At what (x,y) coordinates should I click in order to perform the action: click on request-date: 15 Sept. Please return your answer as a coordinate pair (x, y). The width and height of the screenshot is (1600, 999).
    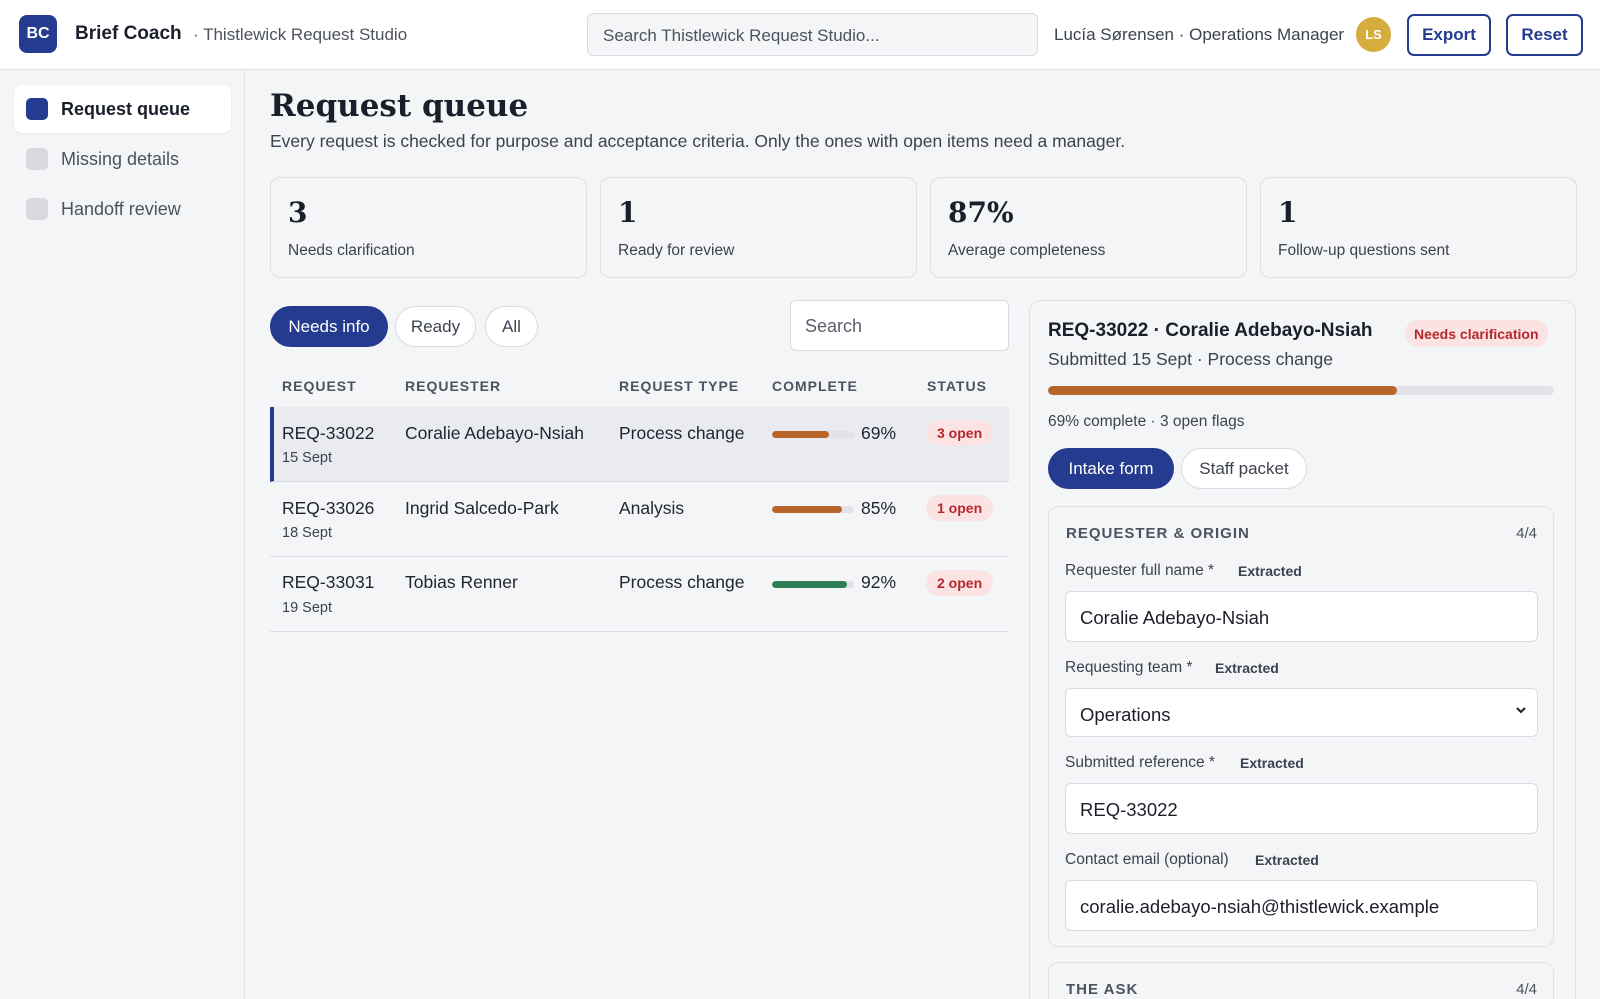
    Looking at the image, I should click on (307, 458).